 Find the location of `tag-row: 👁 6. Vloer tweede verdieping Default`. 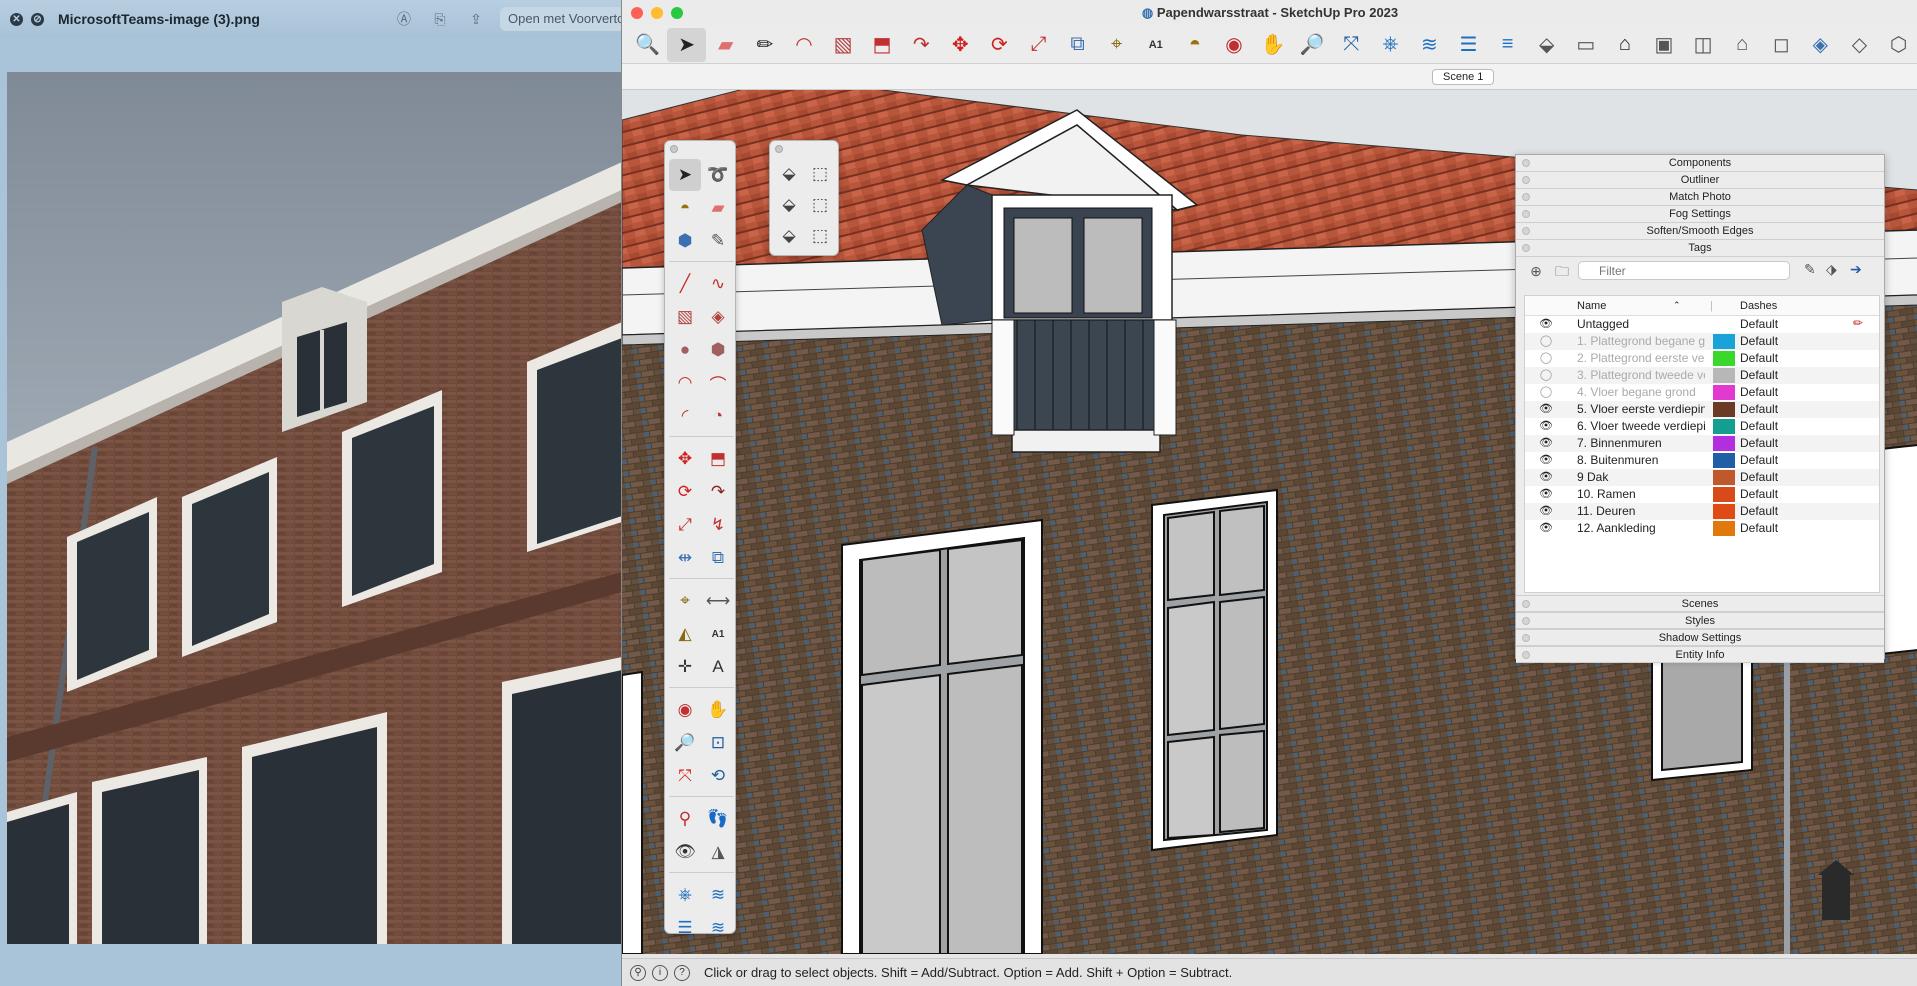

tag-row: 👁 6. Vloer tweede verdieping Default is located at coordinates (1702, 426).